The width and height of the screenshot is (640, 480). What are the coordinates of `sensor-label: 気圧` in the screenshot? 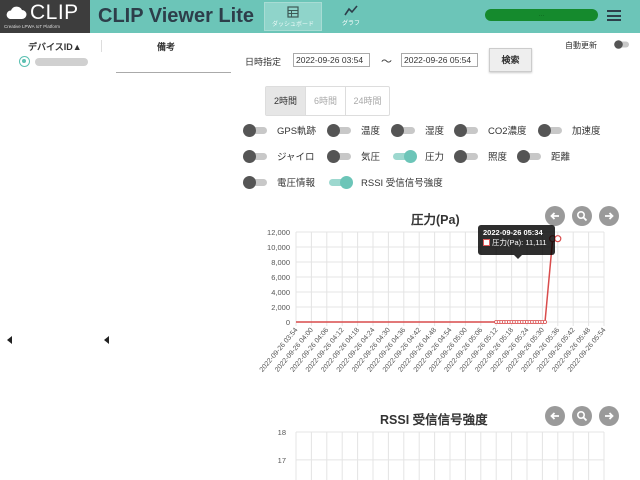 It's located at (371, 157).